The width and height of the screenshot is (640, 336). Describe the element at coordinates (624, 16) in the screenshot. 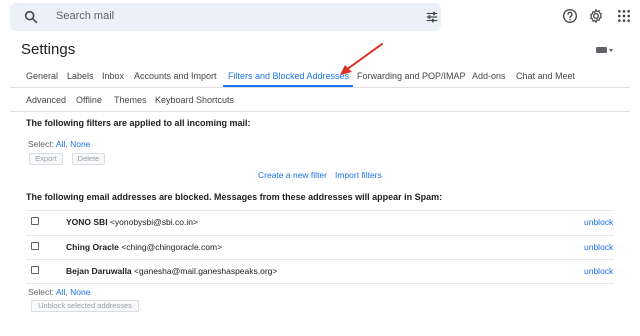

I see `apps-icon` at that location.